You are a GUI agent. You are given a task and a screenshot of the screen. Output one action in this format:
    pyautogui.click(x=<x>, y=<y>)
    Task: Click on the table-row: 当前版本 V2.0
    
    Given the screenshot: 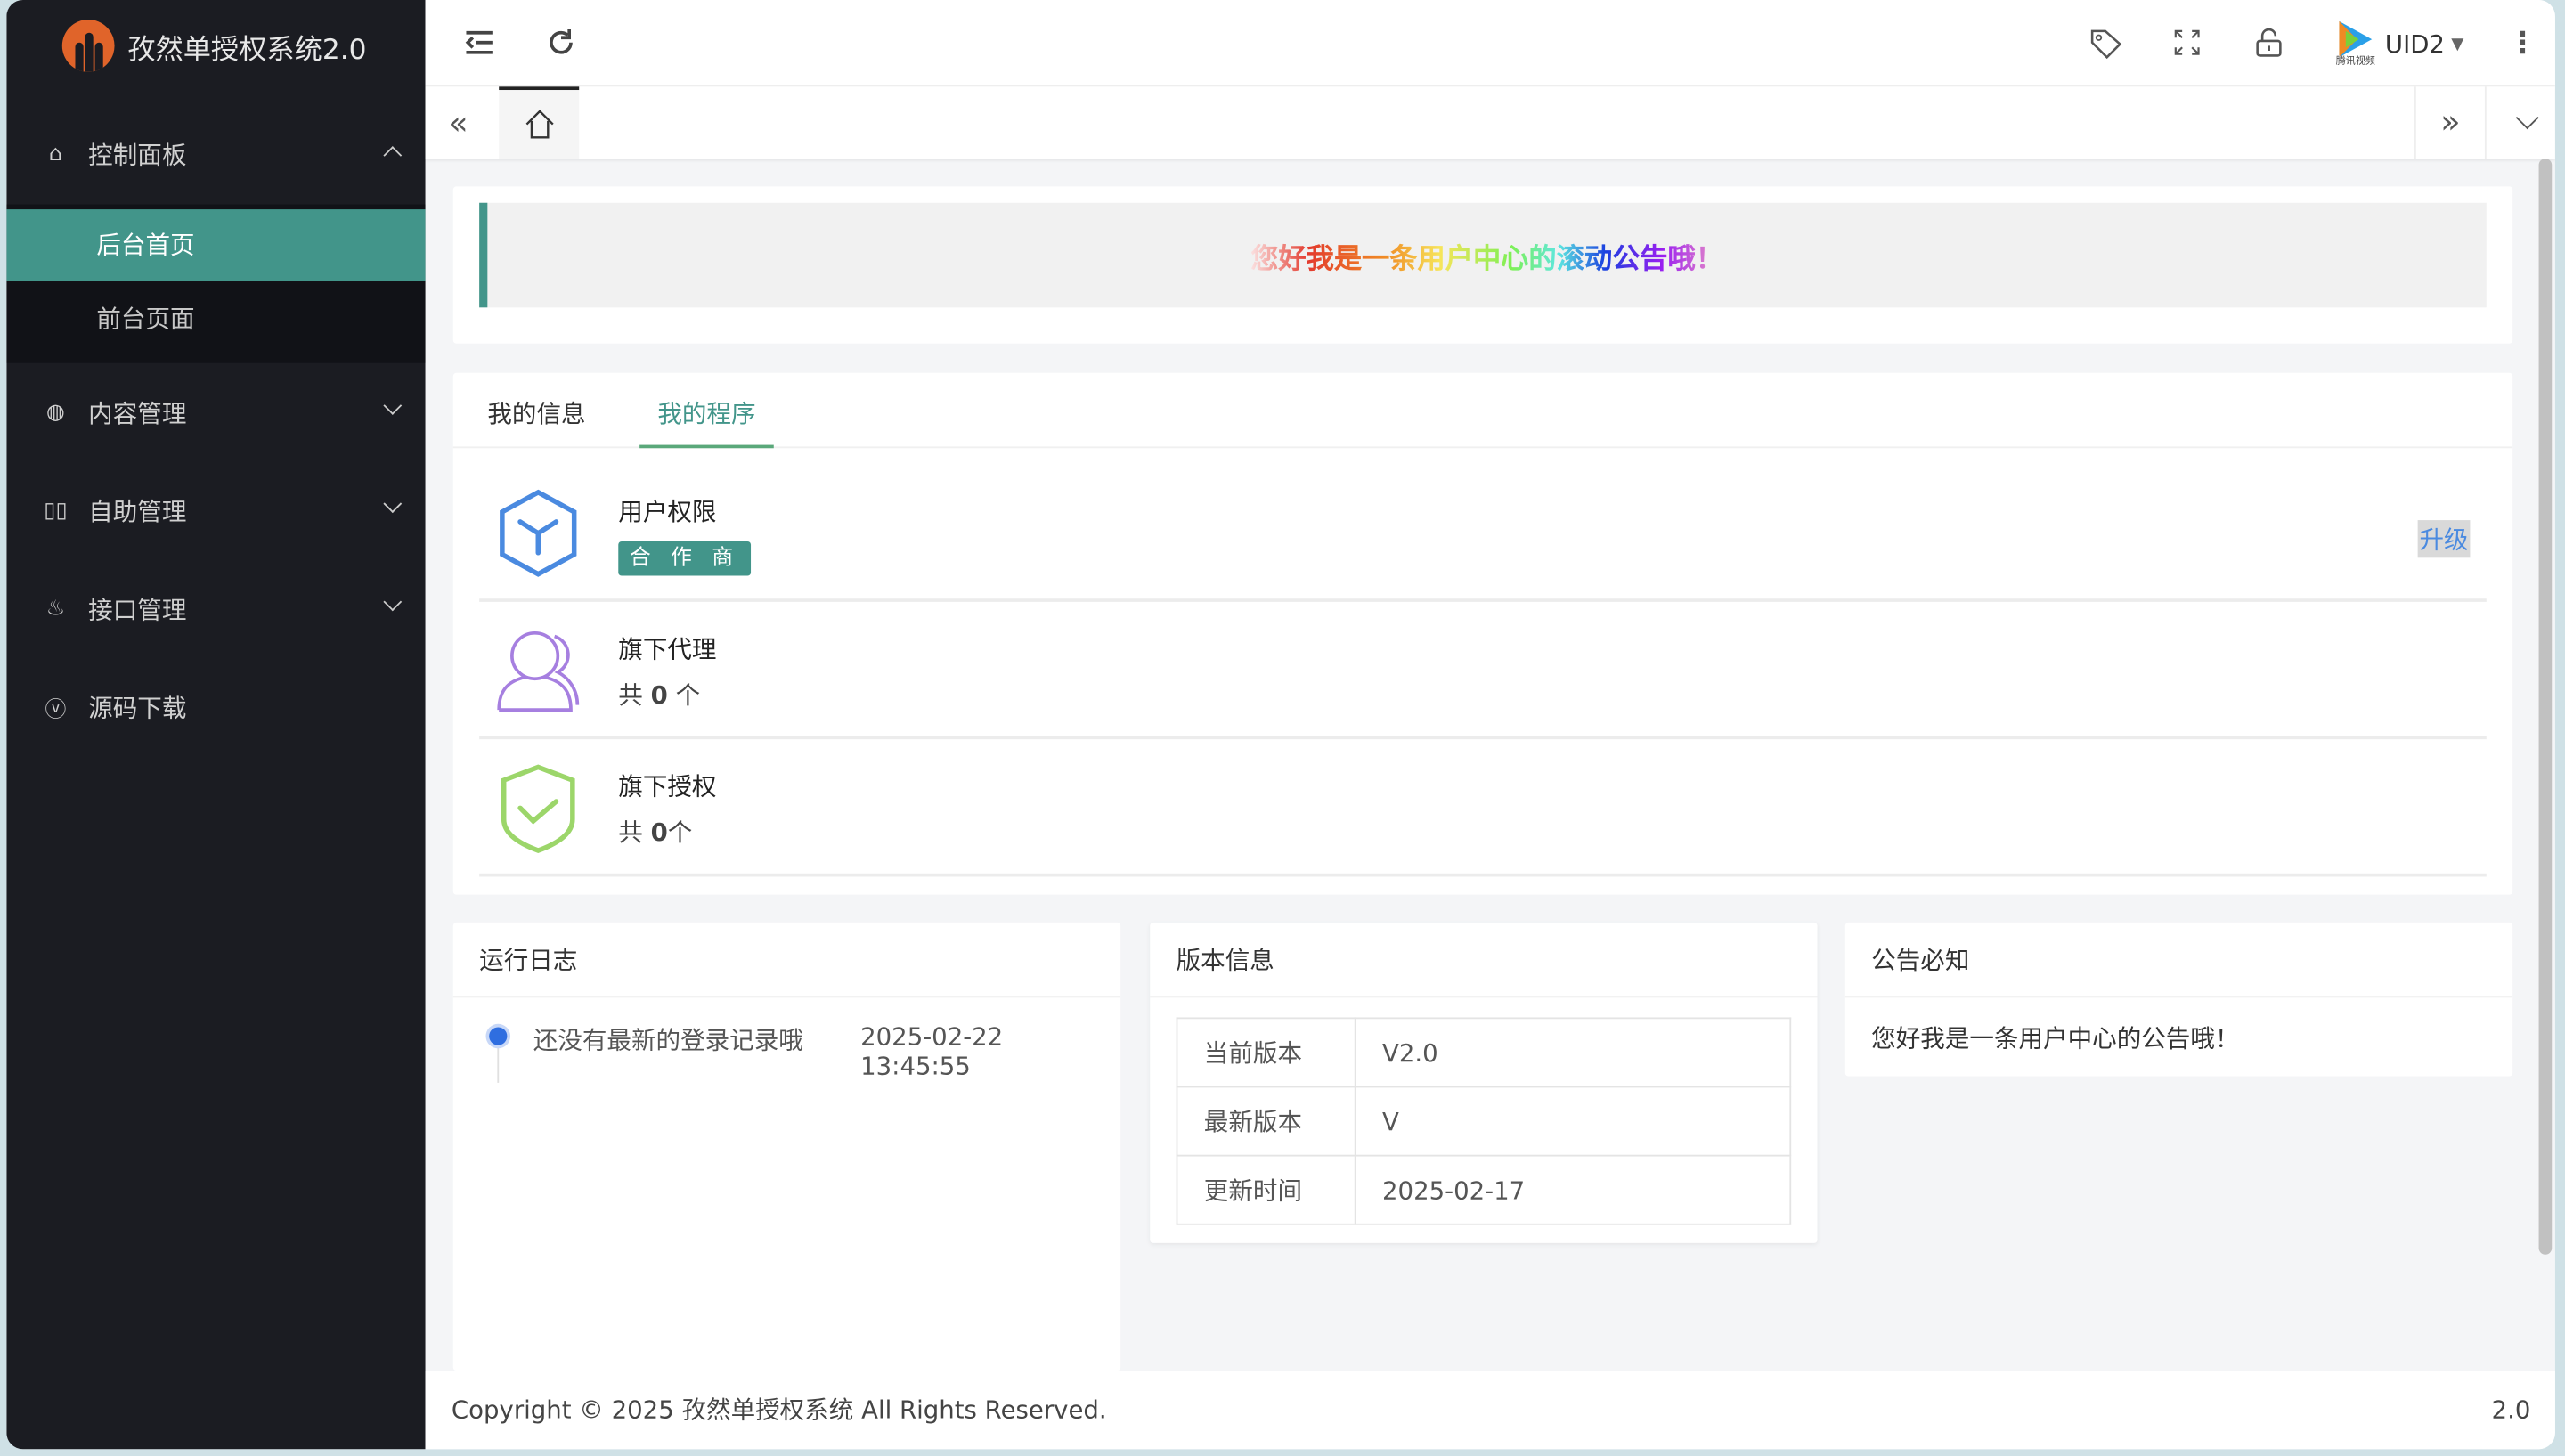 What is the action you would take?
    pyautogui.click(x=1484, y=1052)
    